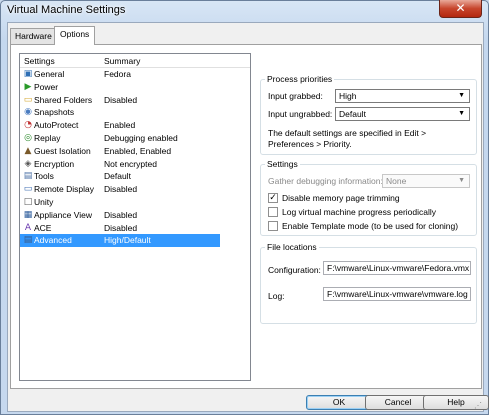  I want to click on list-item: ▣ General Fedora, so click(135, 74).